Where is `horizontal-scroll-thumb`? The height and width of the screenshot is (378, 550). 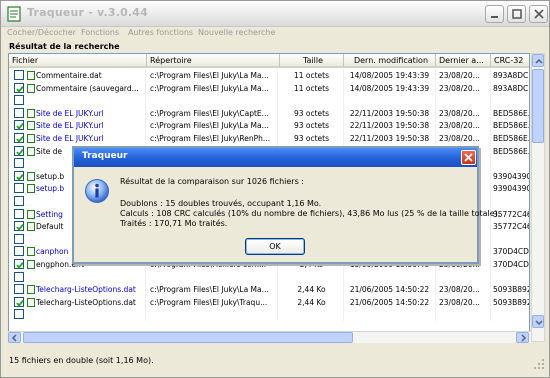
horizontal-scroll-thumb is located at coordinates (188, 337).